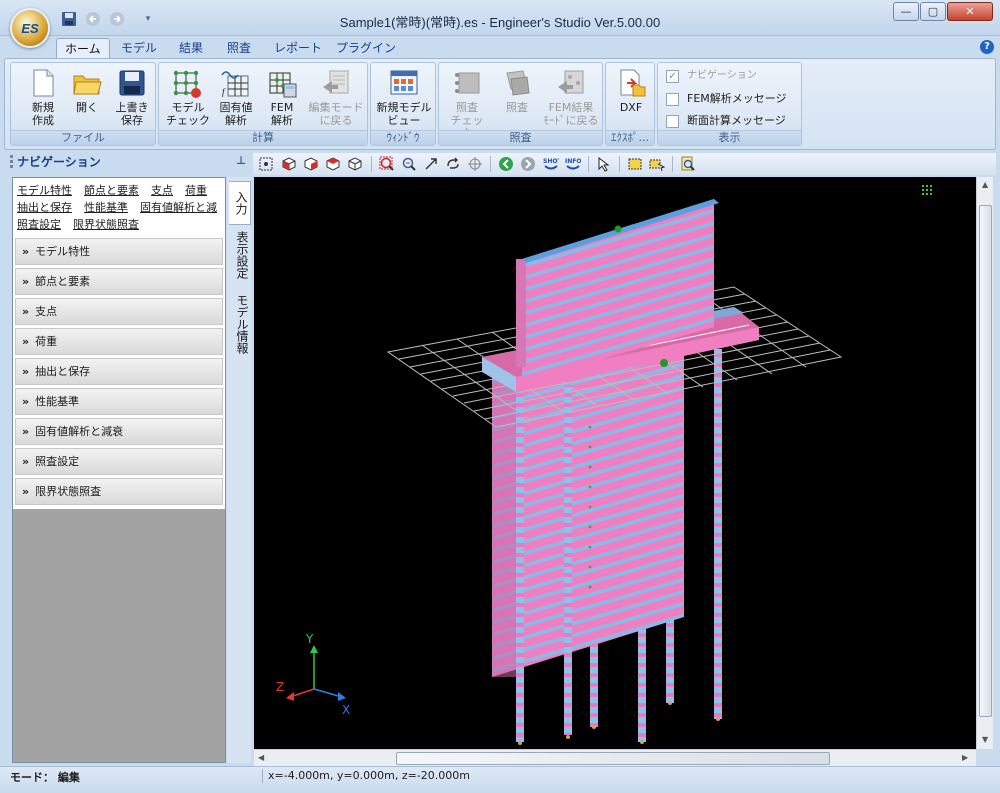 This screenshot has width=1000, height=793. I want to click on section-model-properties: » モデル特性, so click(119, 251).